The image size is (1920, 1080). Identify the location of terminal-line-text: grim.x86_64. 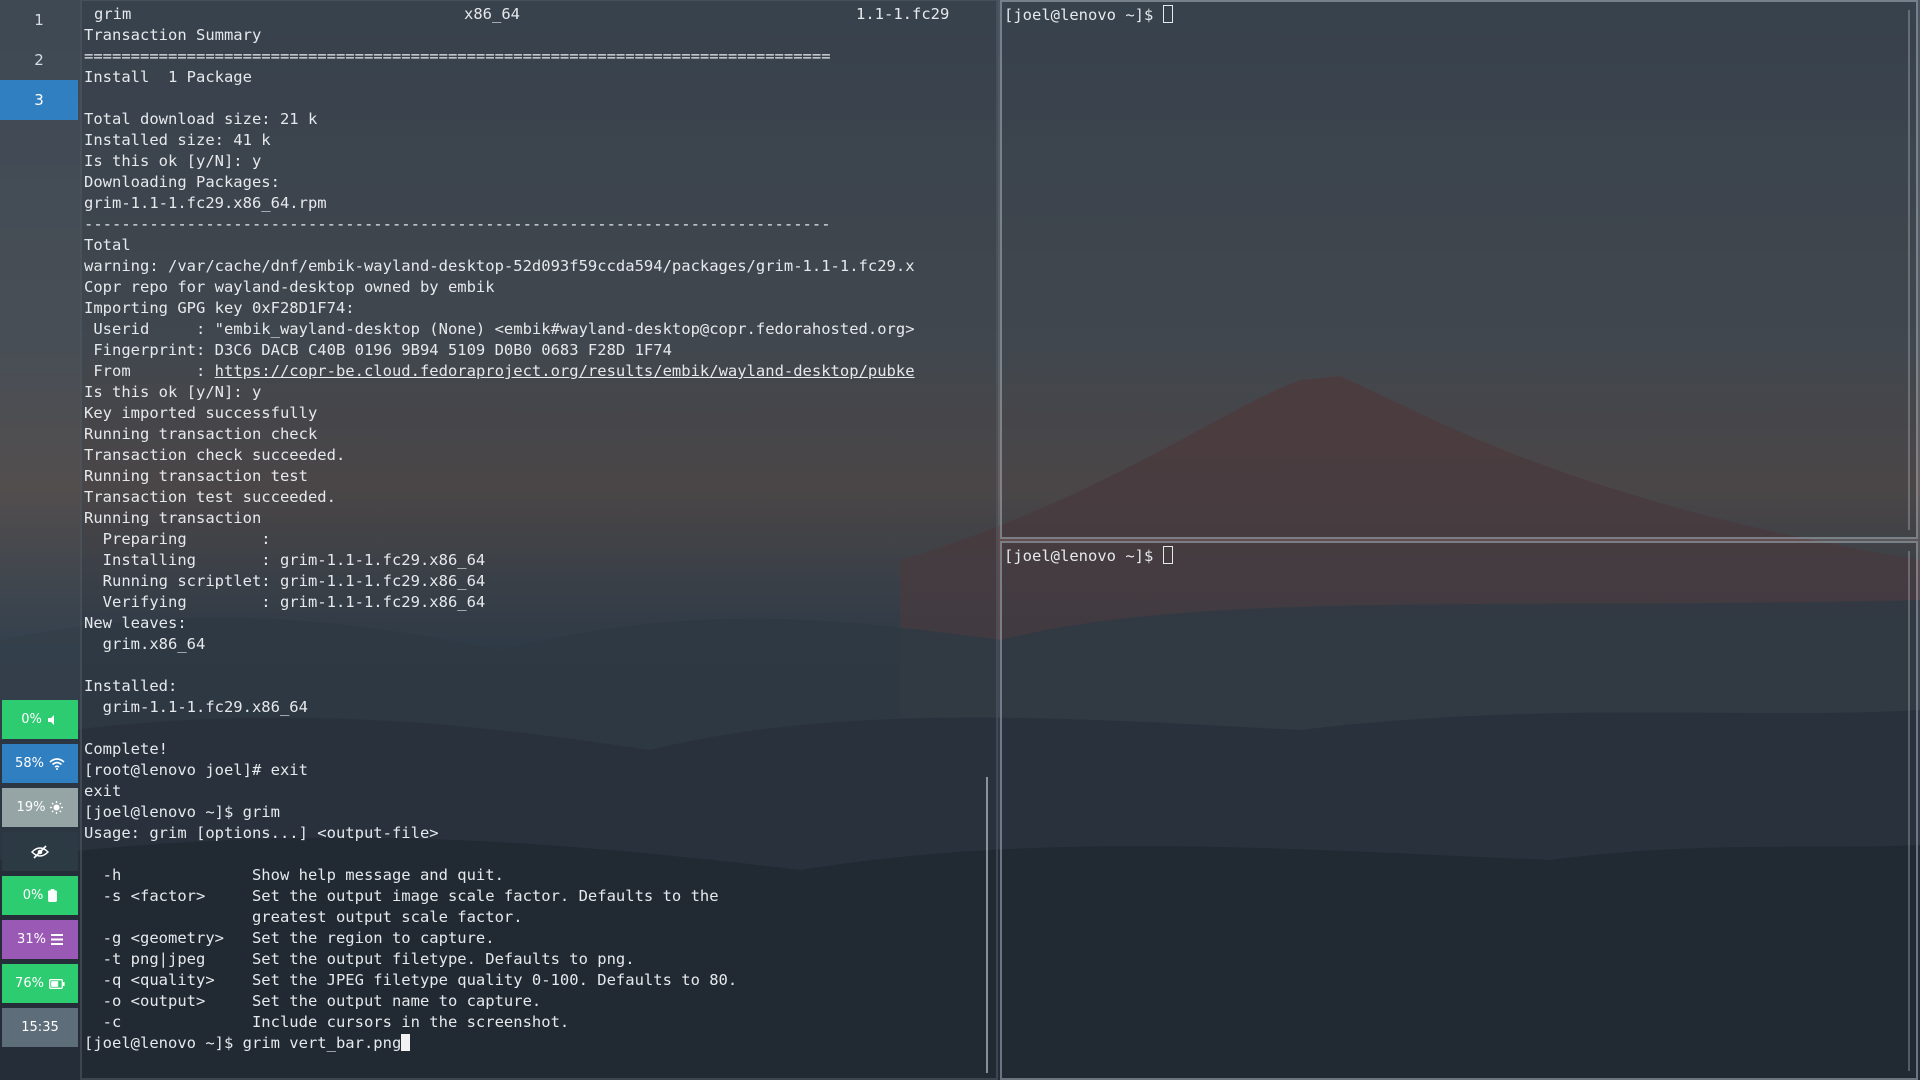
(145, 644).